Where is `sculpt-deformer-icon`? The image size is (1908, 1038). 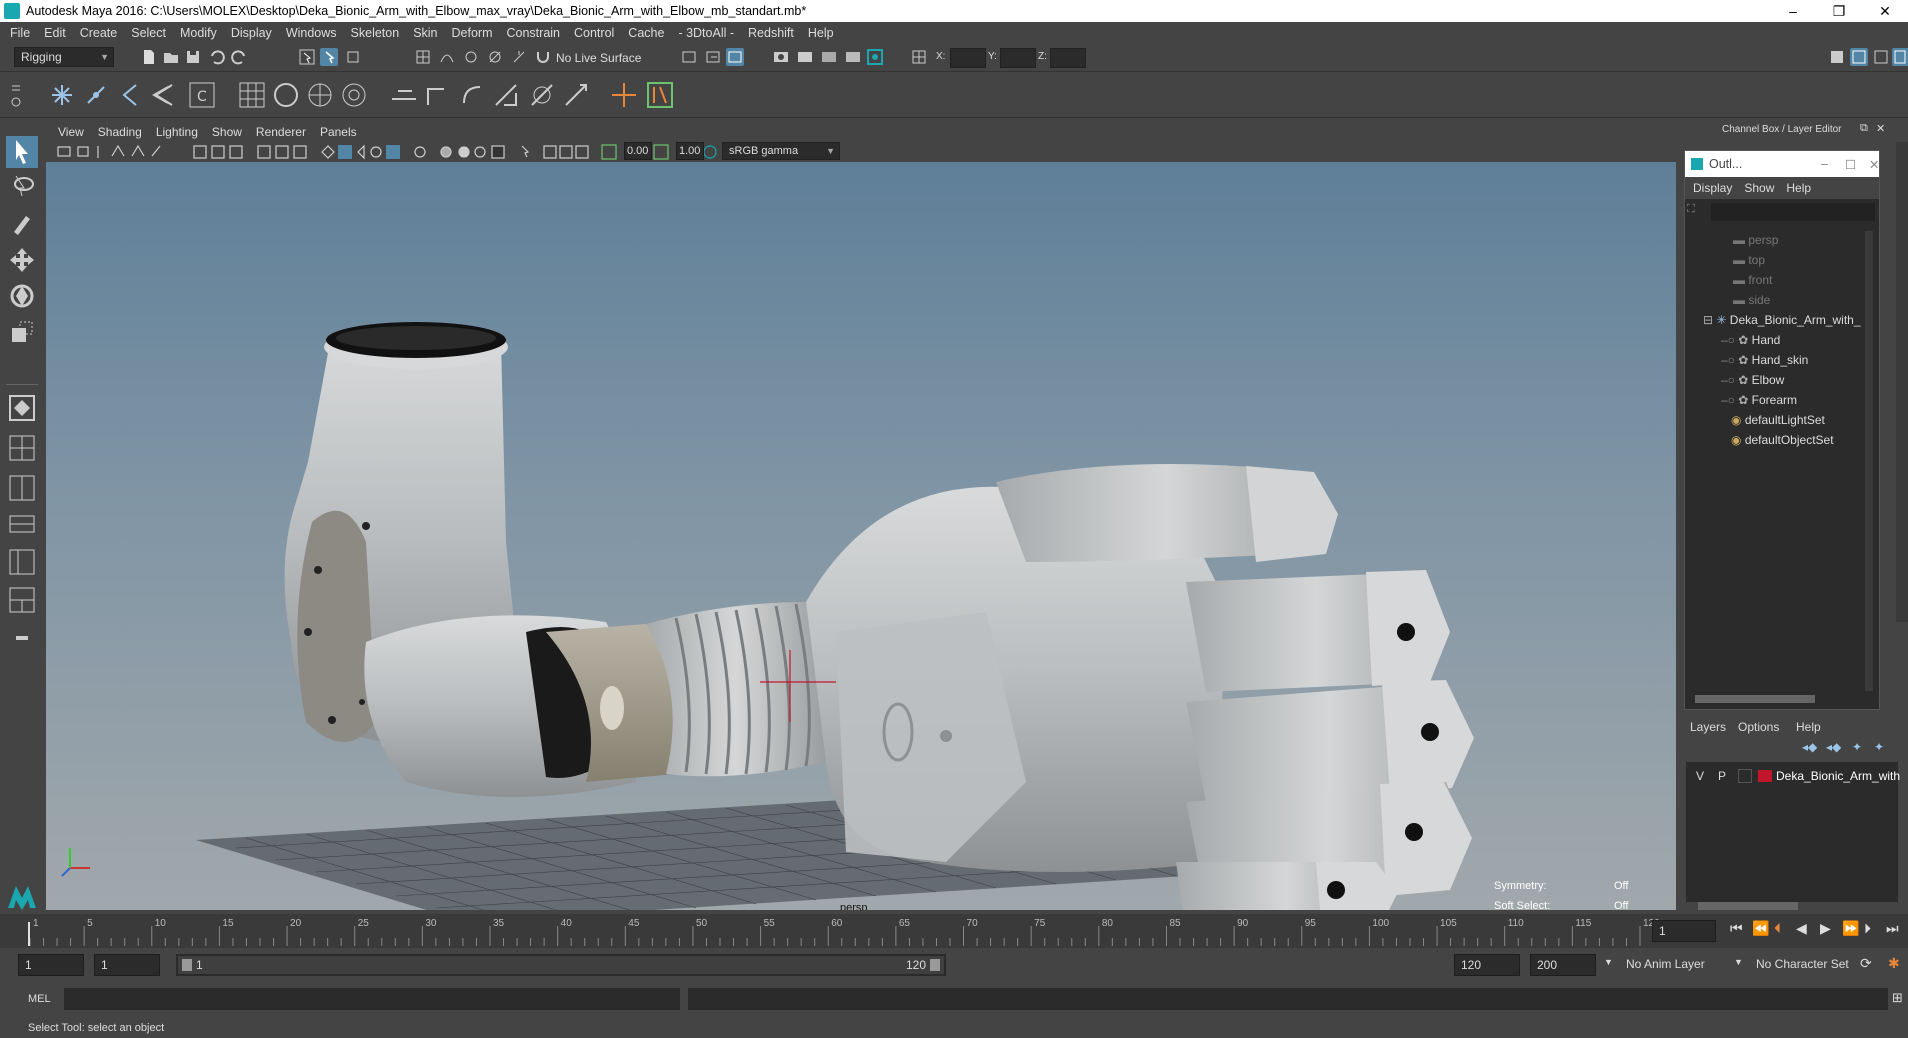
sculpt-deformer-icon is located at coordinates (320, 95).